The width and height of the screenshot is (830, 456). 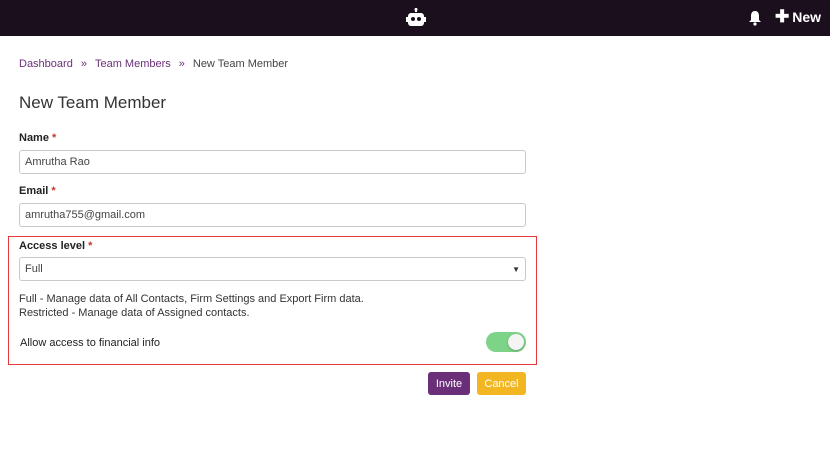 I want to click on access-level-label: Access level *, so click(x=55, y=246).